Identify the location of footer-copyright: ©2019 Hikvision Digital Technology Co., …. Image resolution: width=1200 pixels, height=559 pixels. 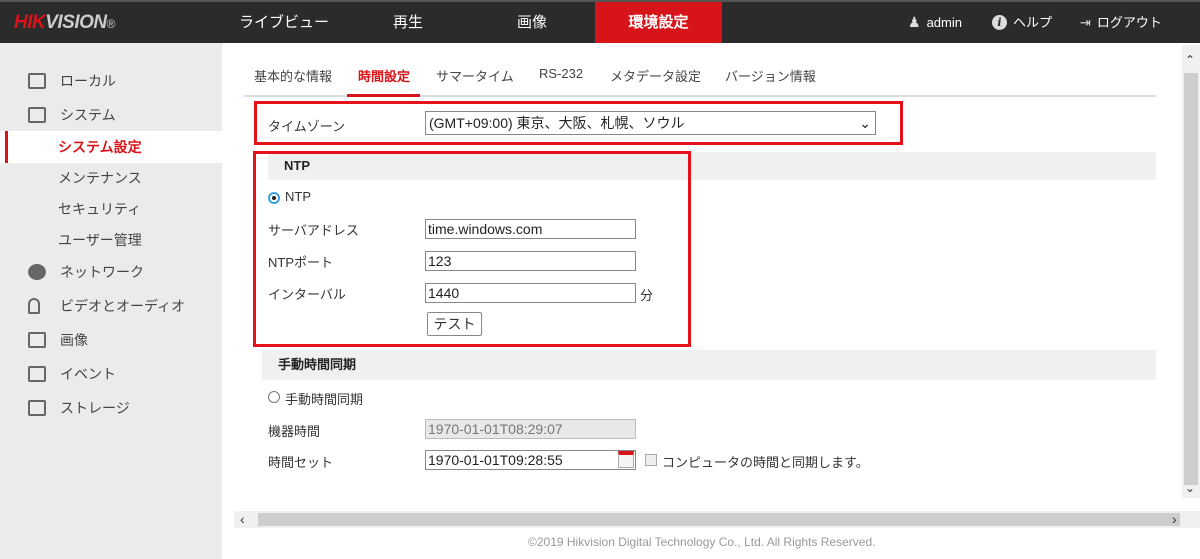
(702, 542).